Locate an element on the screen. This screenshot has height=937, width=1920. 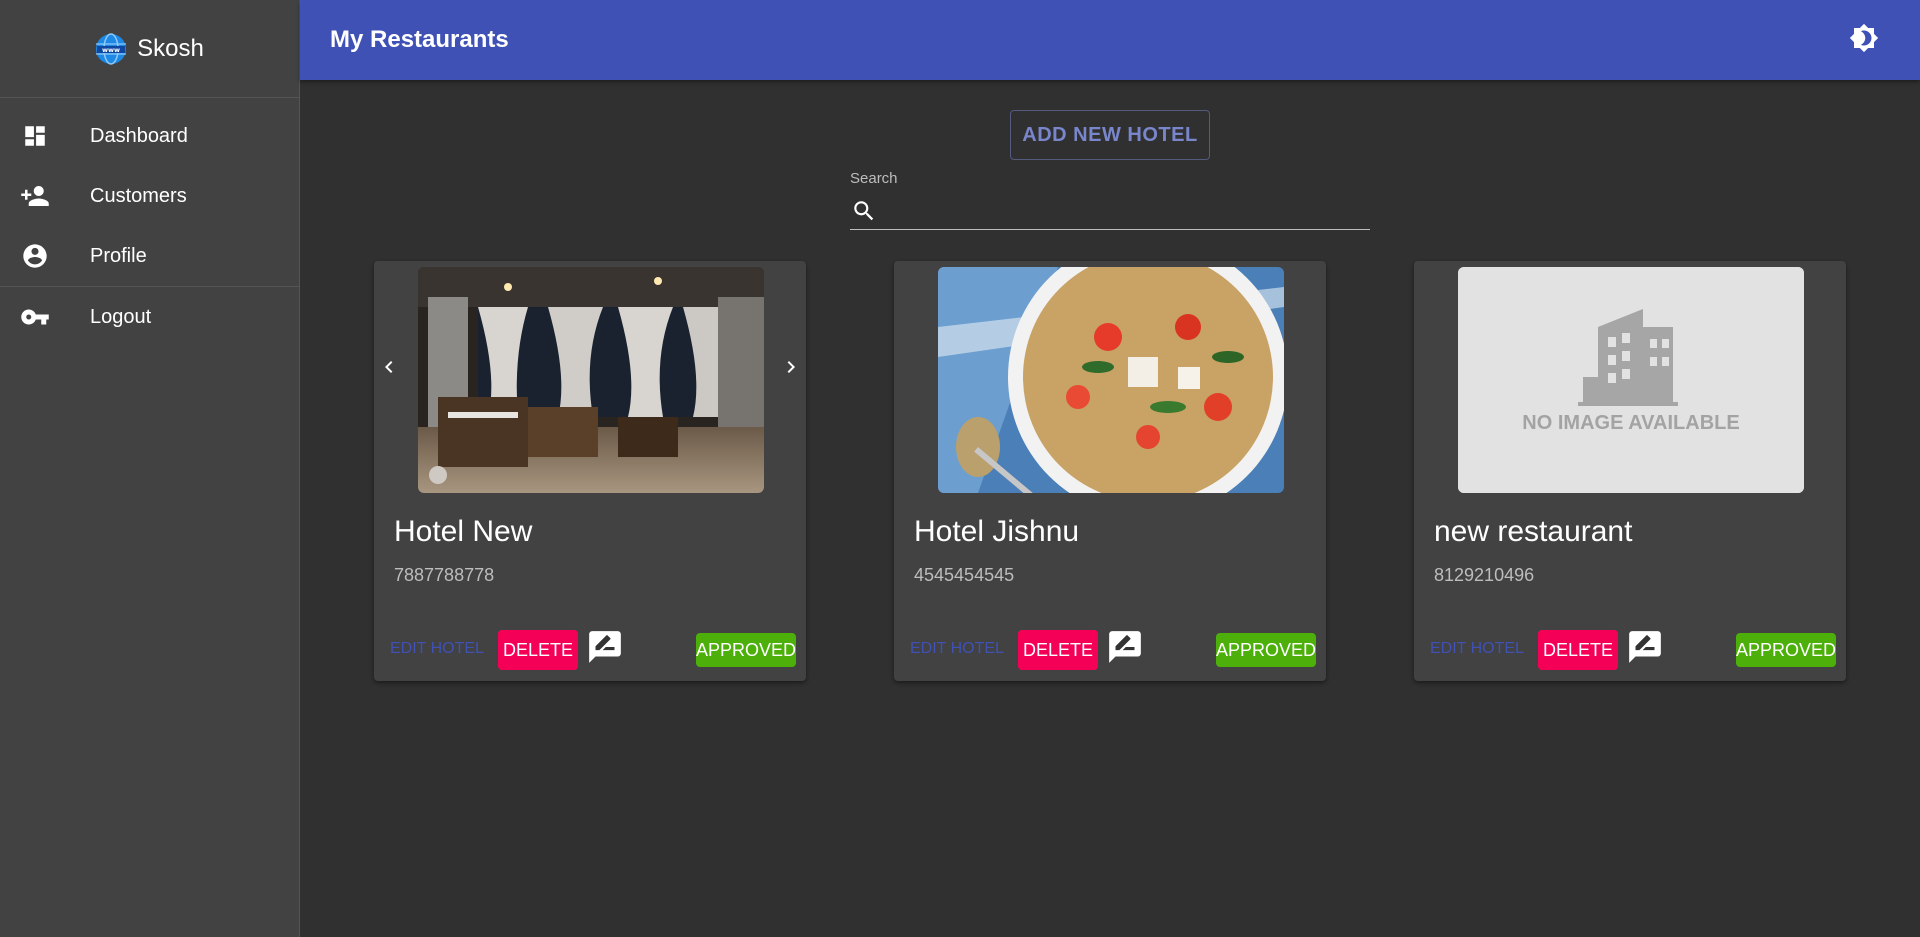
globe-www-icon: www is located at coordinates (111, 48).